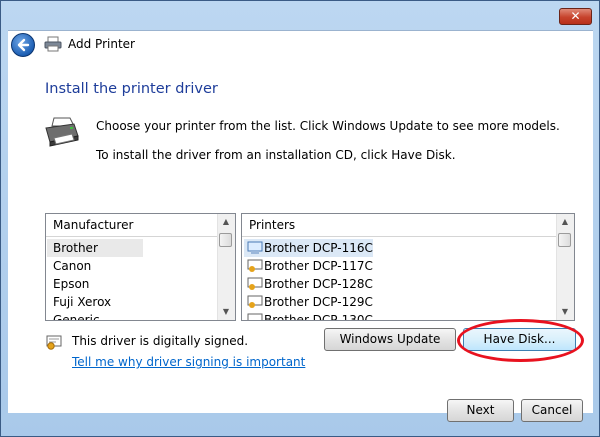 The width and height of the screenshot is (600, 437). I want to click on back-button, so click(23, 45).